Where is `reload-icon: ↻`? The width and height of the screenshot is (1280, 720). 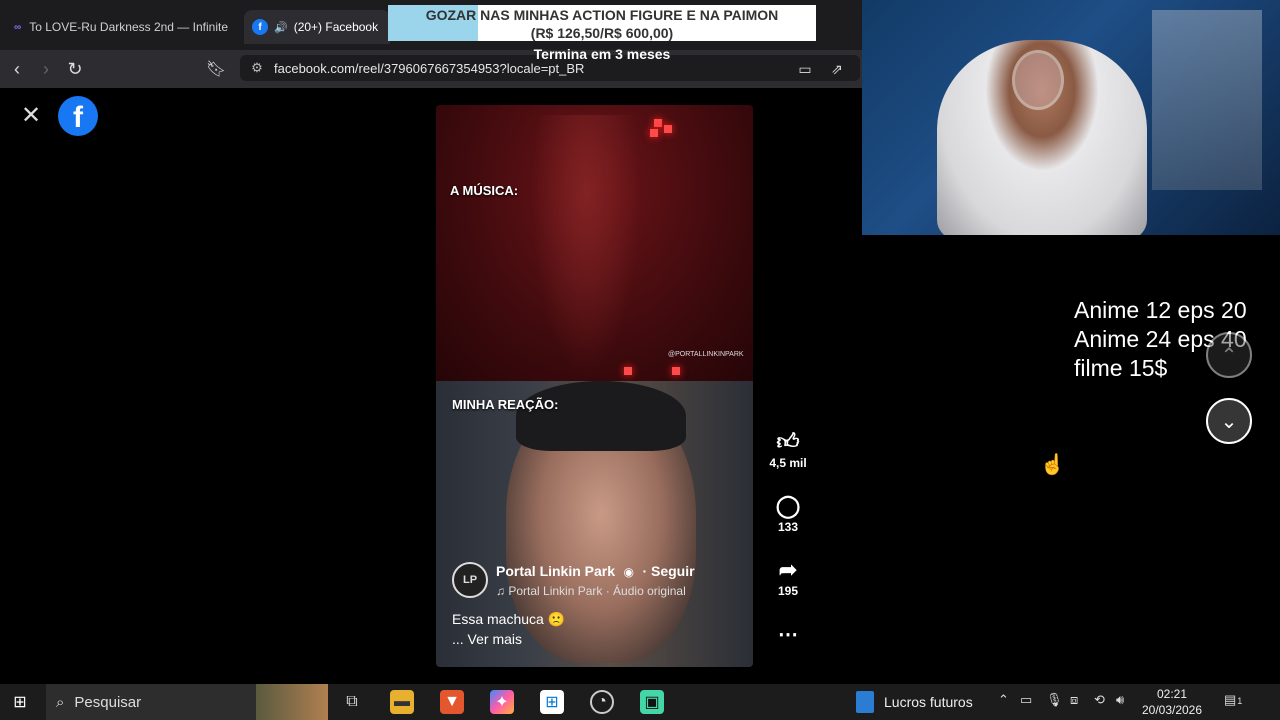
reload-icon: ↻ is located at coordinates (75, 69).